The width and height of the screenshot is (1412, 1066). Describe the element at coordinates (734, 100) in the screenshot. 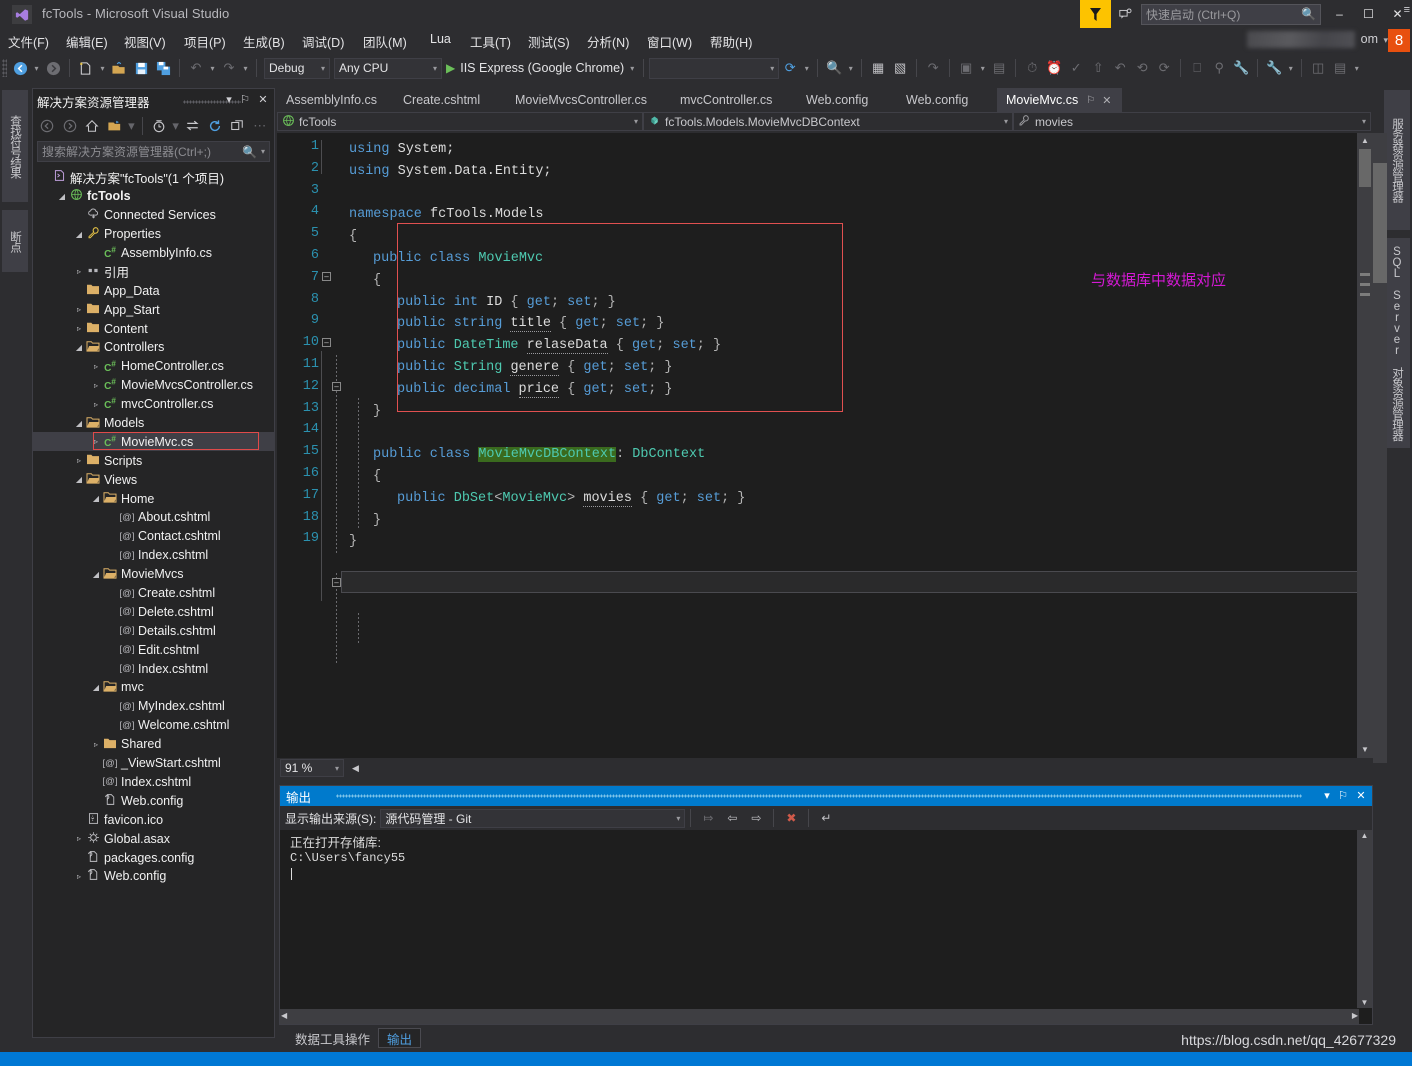

I see `editor-tab-mvccontroller-cs: mvcController.cs` at that location.